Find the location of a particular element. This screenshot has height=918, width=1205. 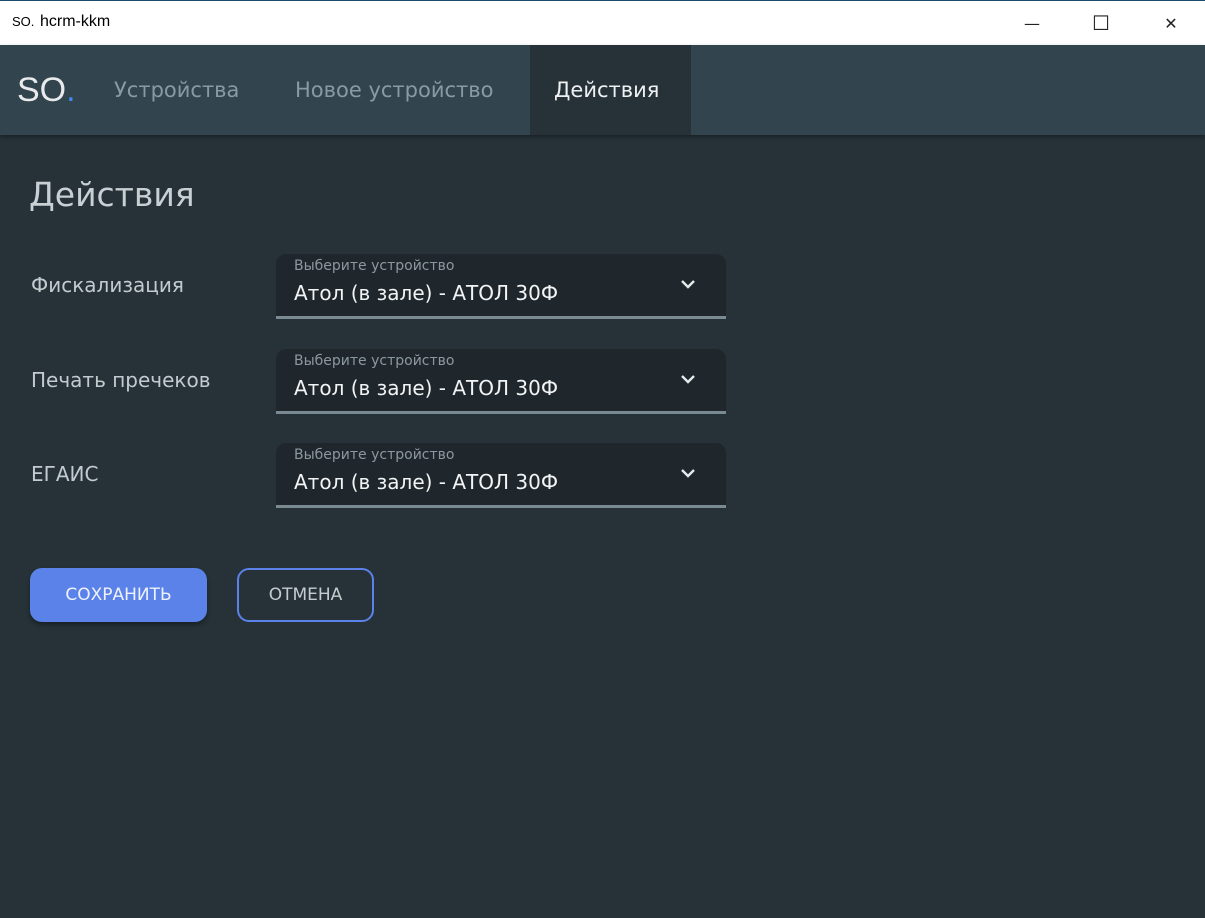

fiscalization-label: Фискализация is located at coordinates (107, 285).